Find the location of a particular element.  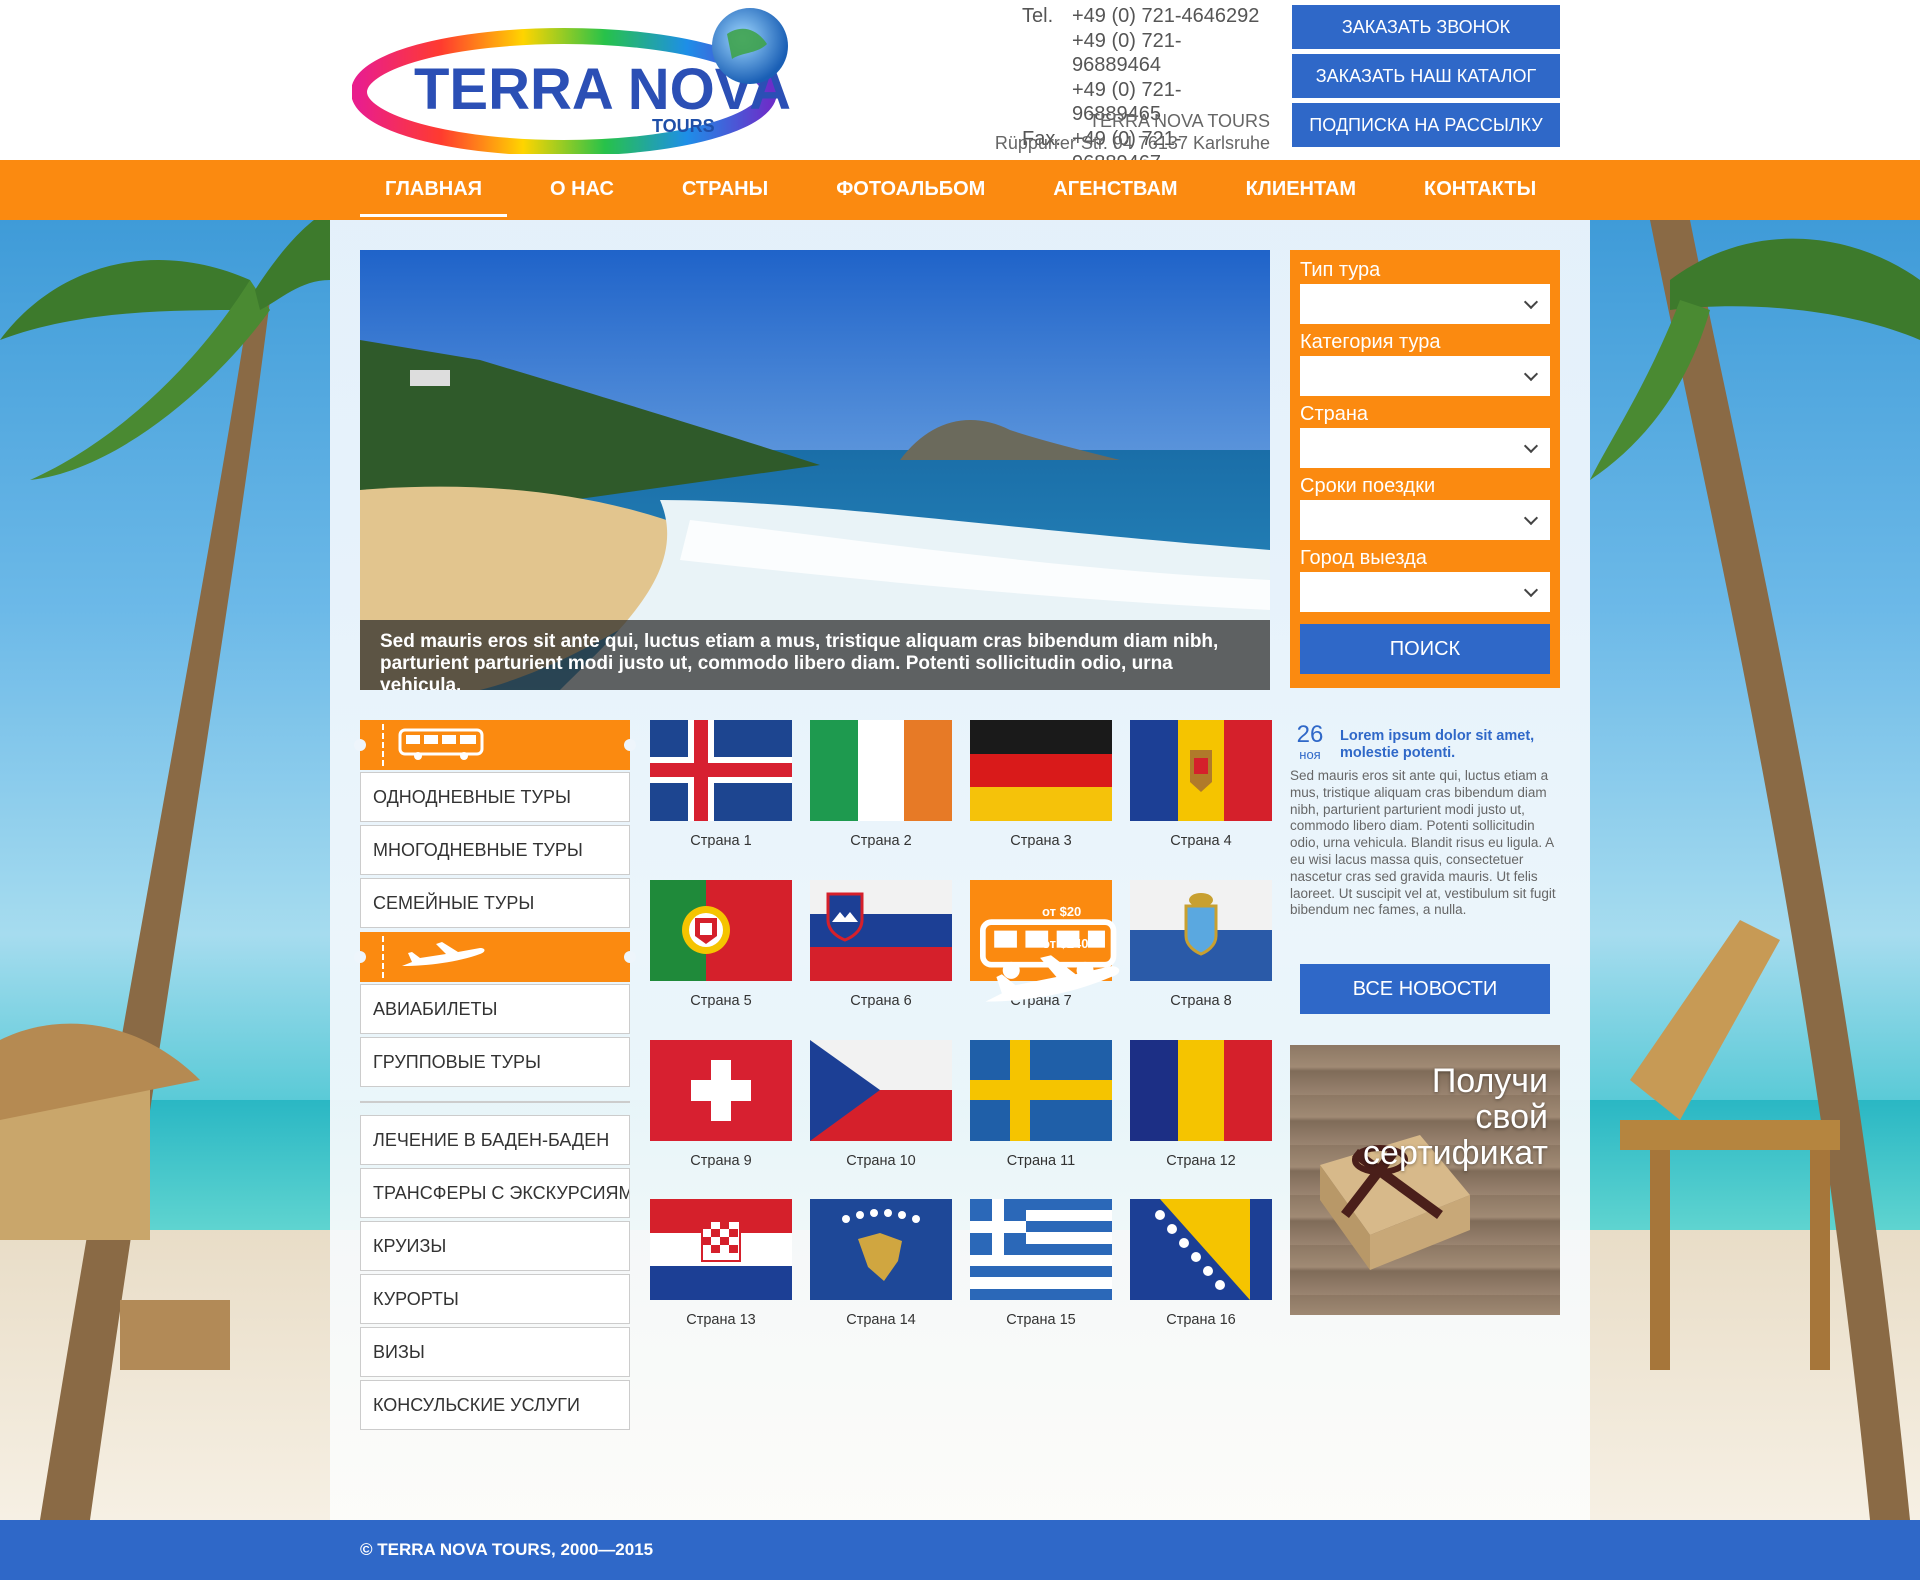

country-card-13: Страна 13 is located at coordinates (721, 1269).